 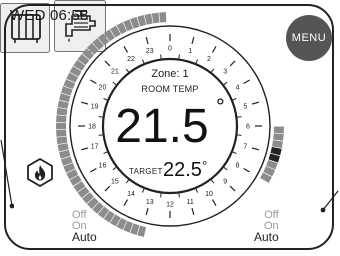 I want to click on flame-icon, so click(x=40, y=172).